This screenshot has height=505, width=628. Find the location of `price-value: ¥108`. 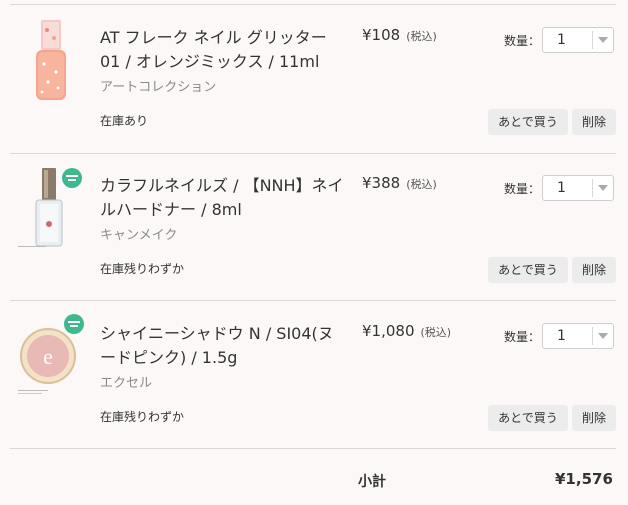

price-value: ¥108 is located at coordinates (381, 35).